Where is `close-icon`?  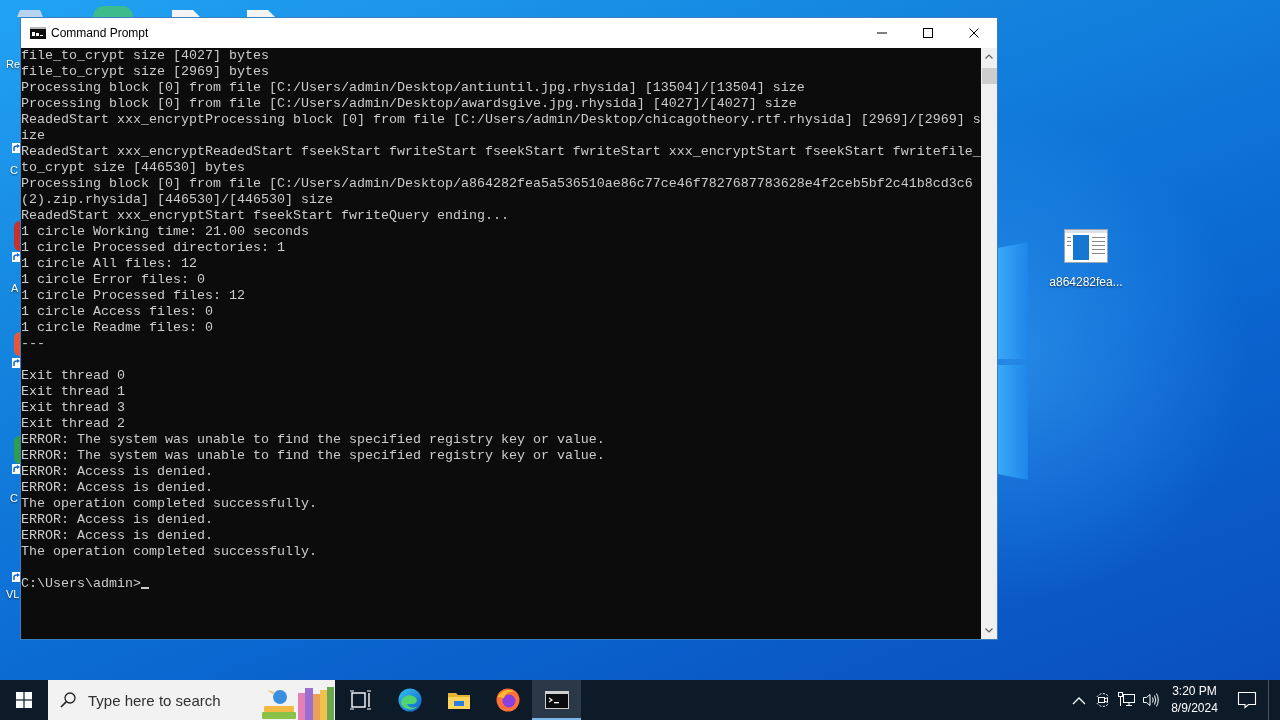
close-icon is located at coordinates (974, 33).